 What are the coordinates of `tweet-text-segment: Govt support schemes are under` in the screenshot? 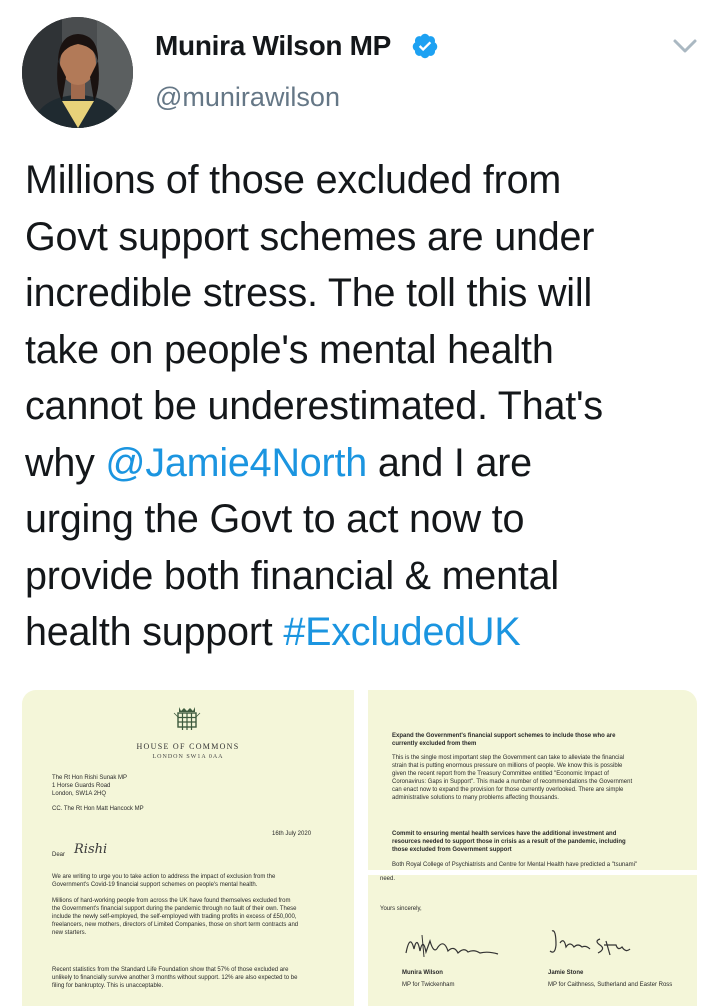 It's located at (310, 236).